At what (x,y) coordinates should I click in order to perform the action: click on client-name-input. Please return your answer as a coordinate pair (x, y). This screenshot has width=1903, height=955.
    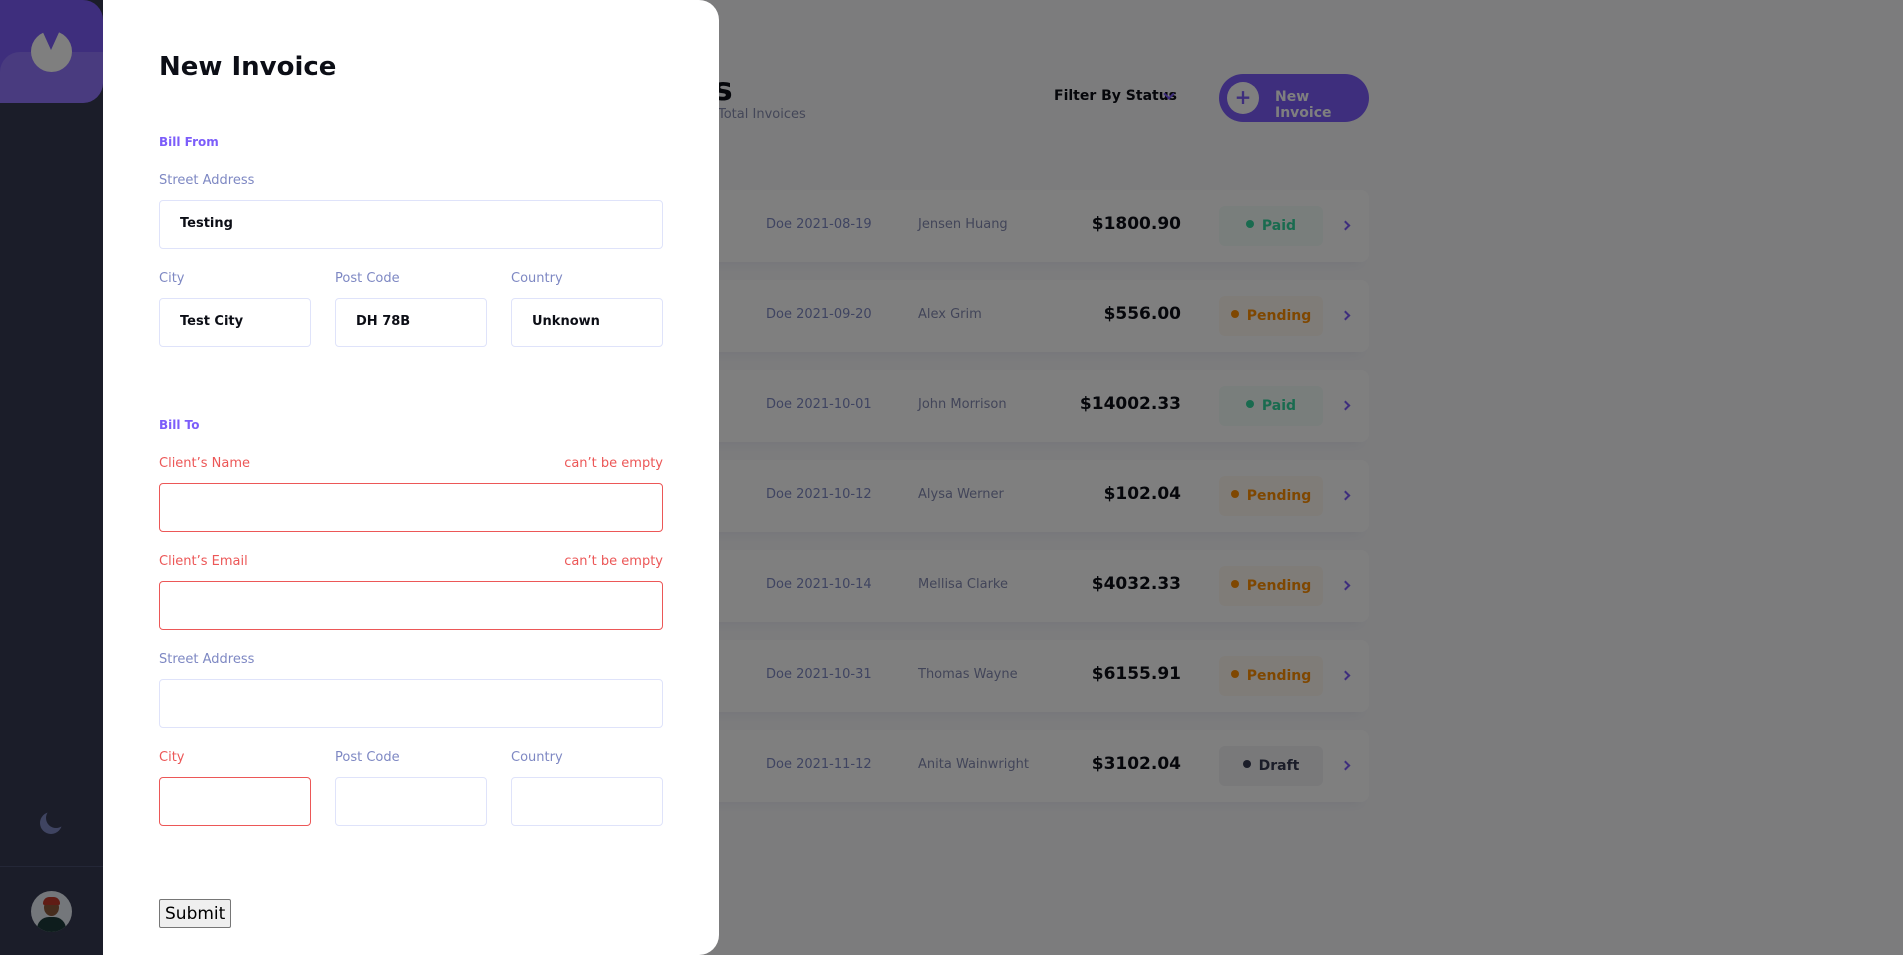
    Looking at the image, I should click on (411, 507).